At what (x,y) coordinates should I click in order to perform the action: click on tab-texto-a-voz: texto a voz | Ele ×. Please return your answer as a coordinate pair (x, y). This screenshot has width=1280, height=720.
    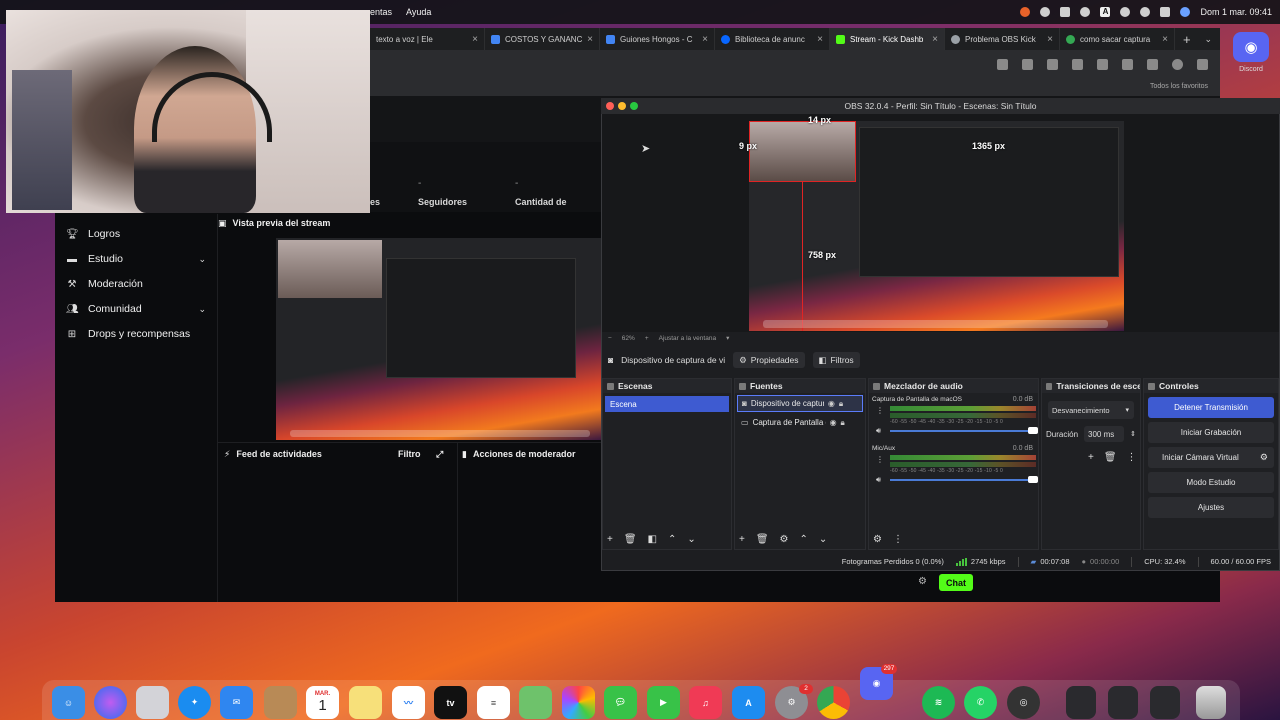
    Looking at the image, I should click on (427, 39).